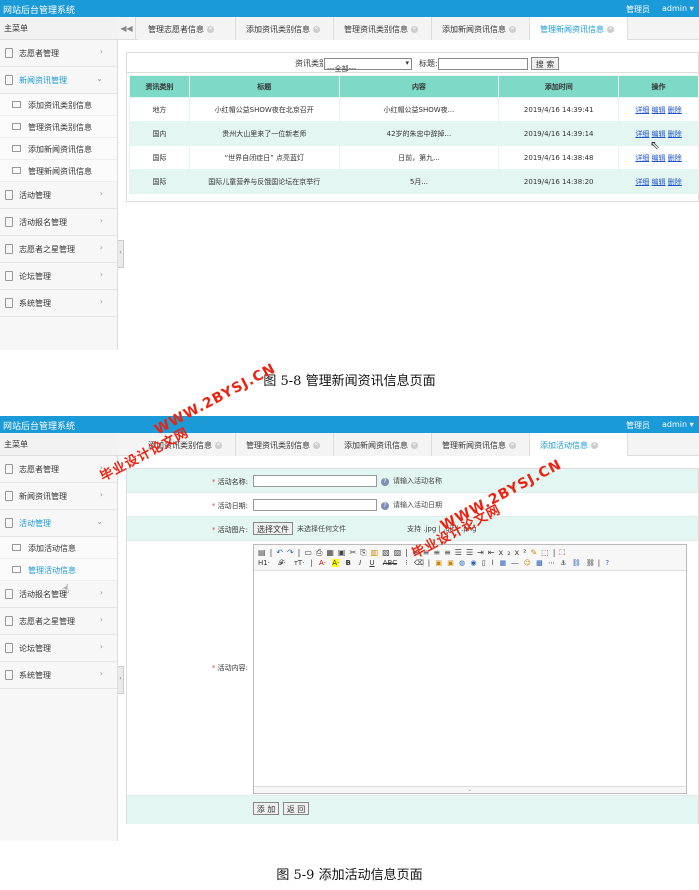 The width and height of the screenshot is (699, 890). Describe the element at coordinates (315, 481) in the screenshot. I see `activity-name-input` at that location.